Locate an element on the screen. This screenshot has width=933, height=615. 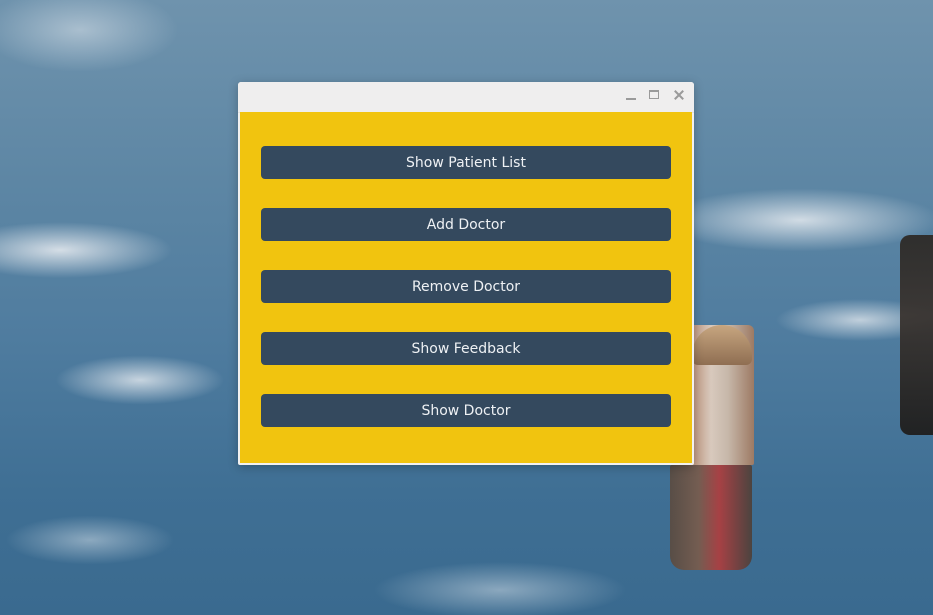
window-controls is located at coordinates (655, 95).